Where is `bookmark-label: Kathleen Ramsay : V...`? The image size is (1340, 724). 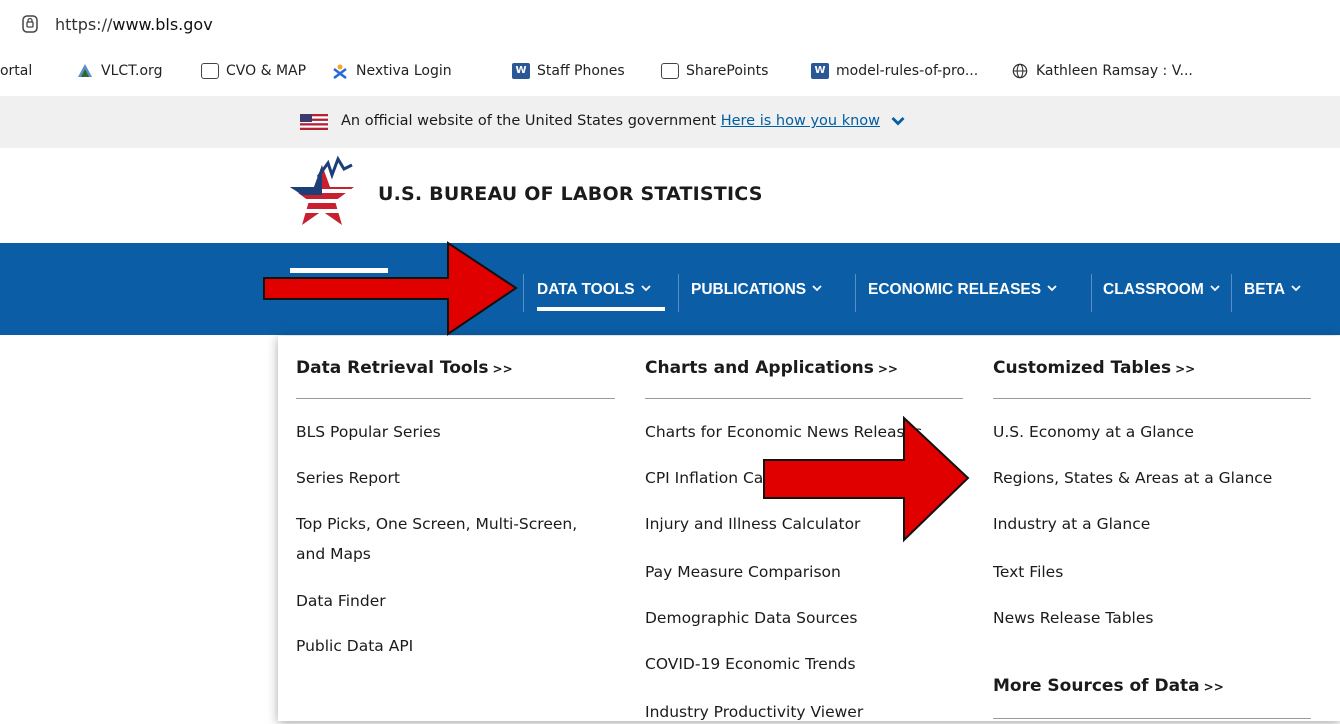 bookmark-label: Kathleen Ramsay : V... is located at coordinates (1114, 71).